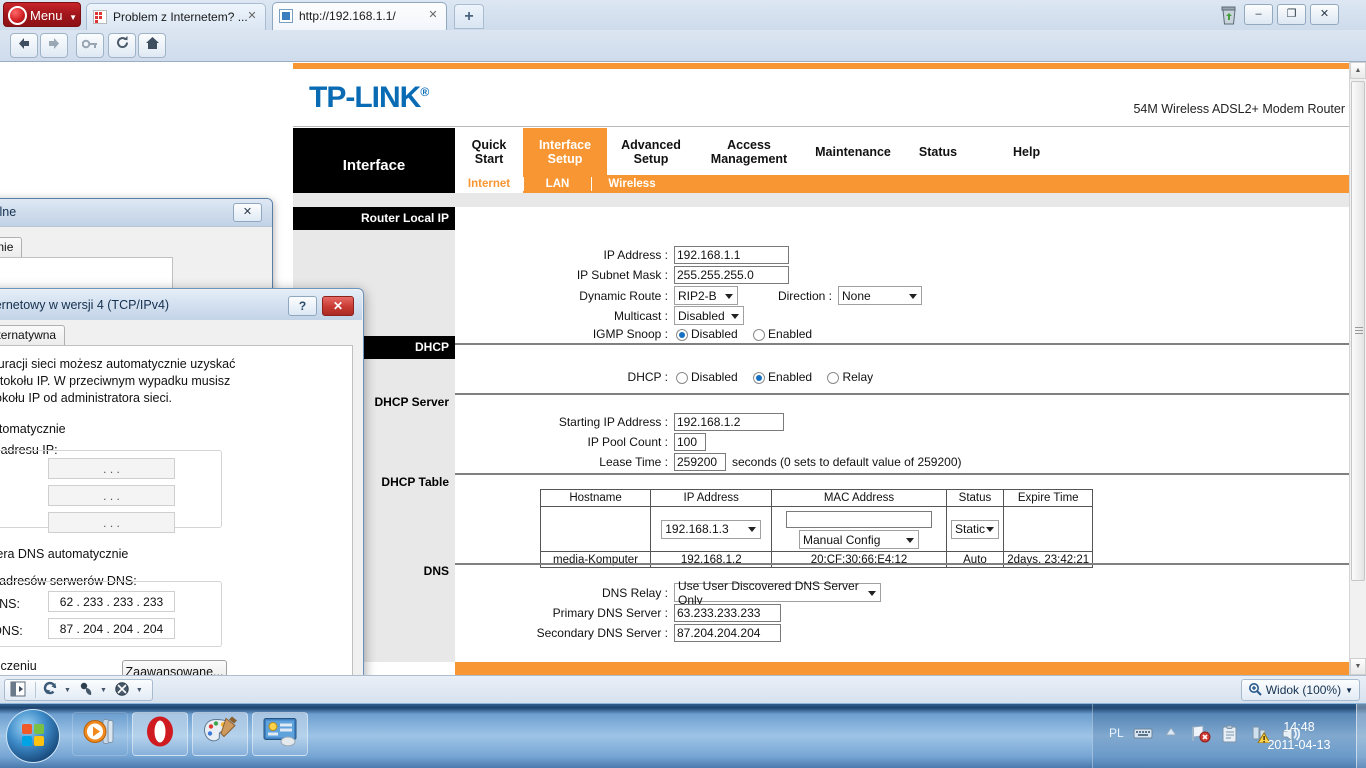 The height and width of the screenshot is (768, 1366). Describe the element at coordinates (651, 151) in the screenshot. I see `nav-advanced-setup: Advanced Setup` at that location.